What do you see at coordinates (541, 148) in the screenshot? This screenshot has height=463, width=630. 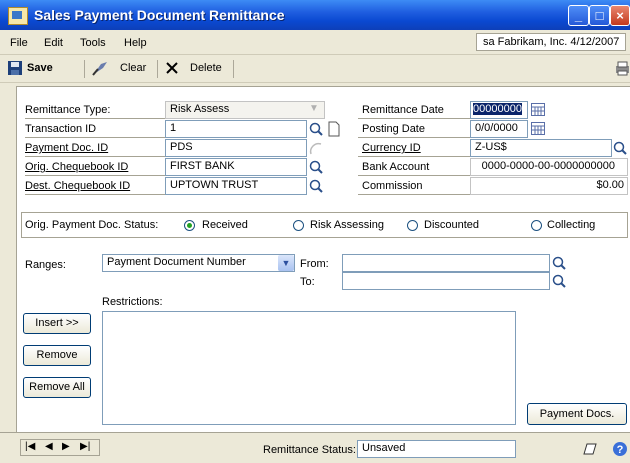 I see `currency-id-field: Z-US$` at bounding box center [541, 148].